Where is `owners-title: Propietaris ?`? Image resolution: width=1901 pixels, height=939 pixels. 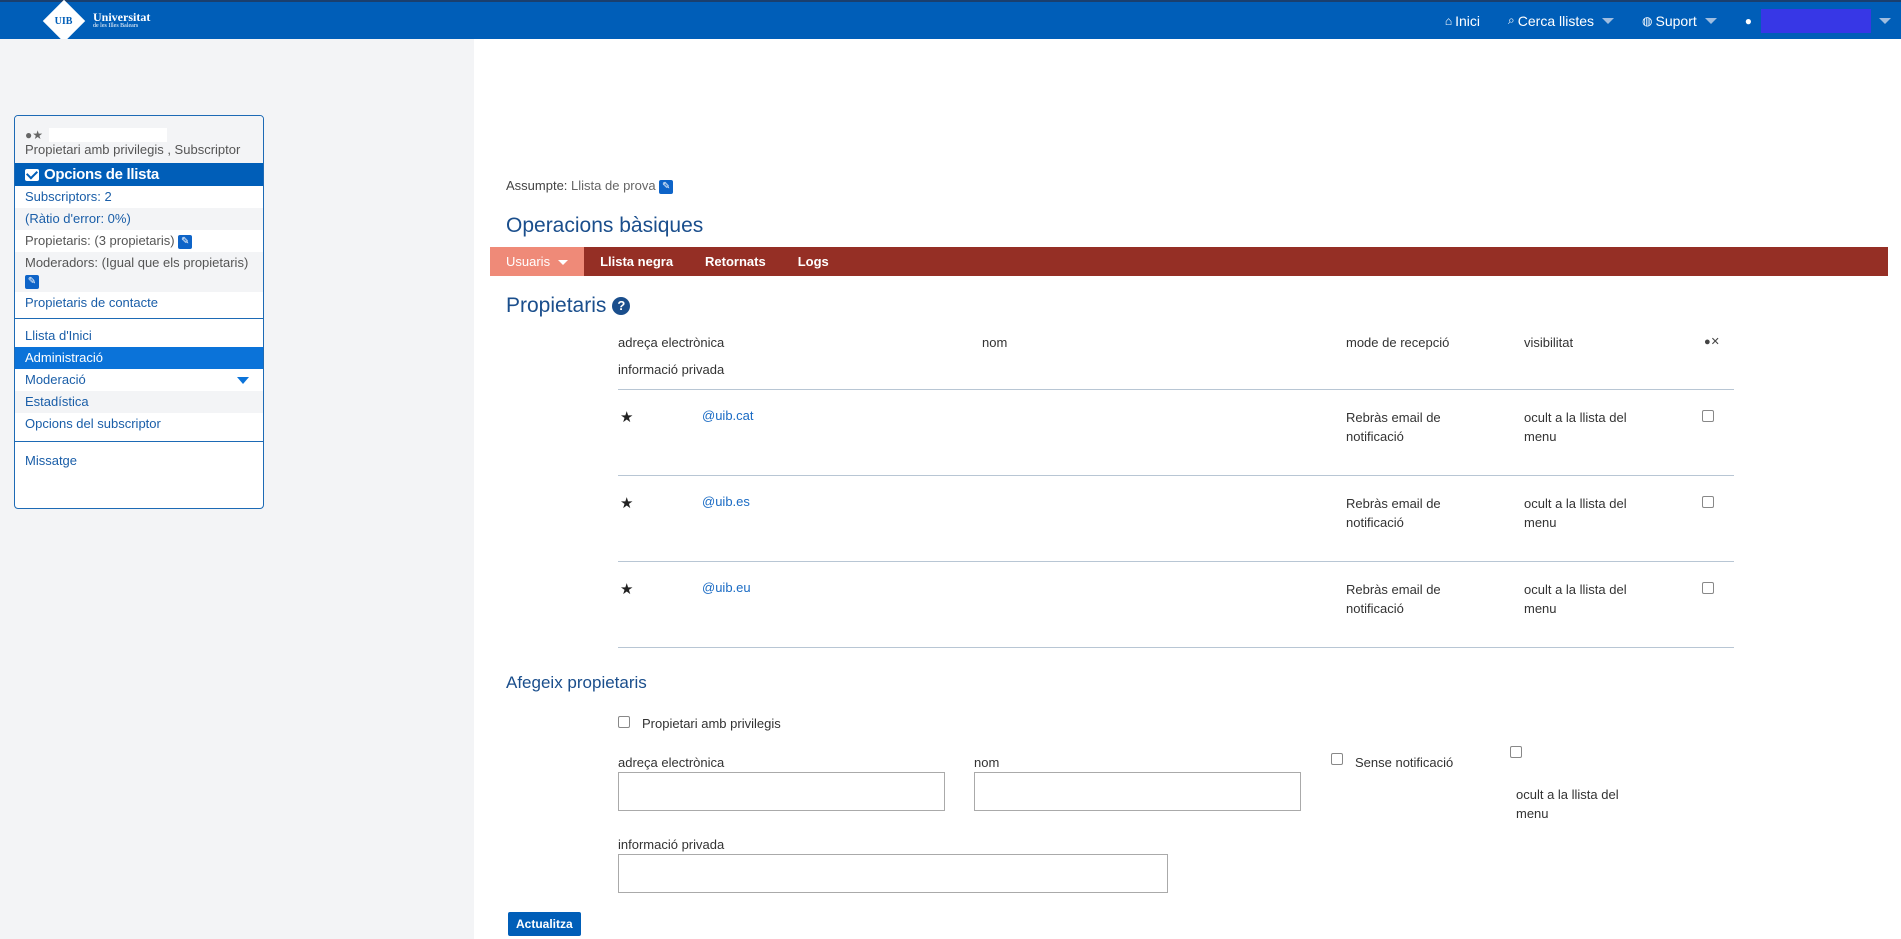
owners-title: Propietaris ? is located at coordinates (568, 306).